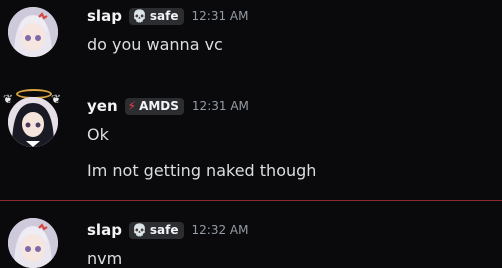  I want to click on server-tag: ⚡ AMDS, so click(154, 106).